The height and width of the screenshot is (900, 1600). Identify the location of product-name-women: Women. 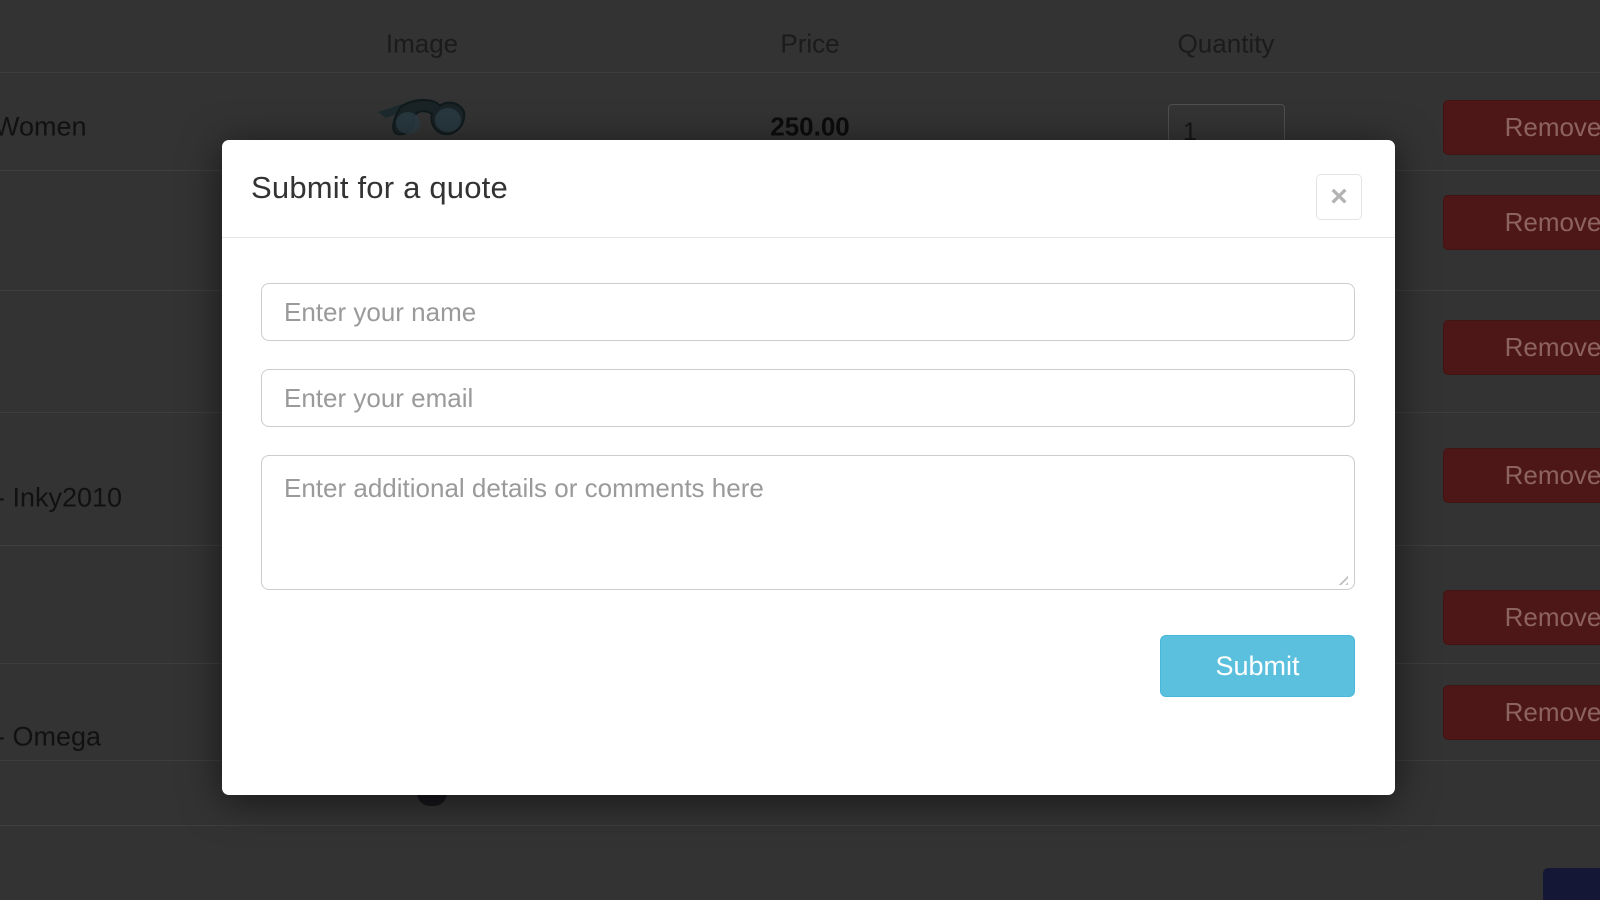
(43, 126).